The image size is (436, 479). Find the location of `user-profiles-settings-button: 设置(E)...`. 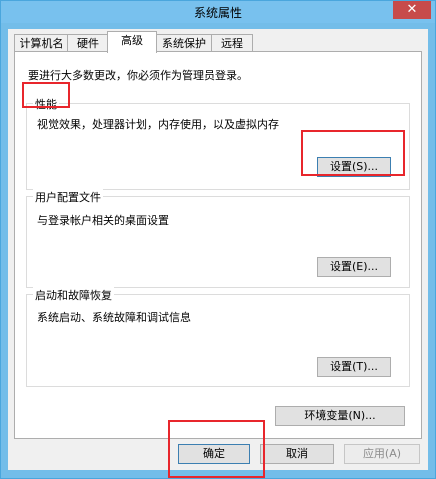

user-profiles-settings-button: 设置(E)... is located at coordinates (354, 267).